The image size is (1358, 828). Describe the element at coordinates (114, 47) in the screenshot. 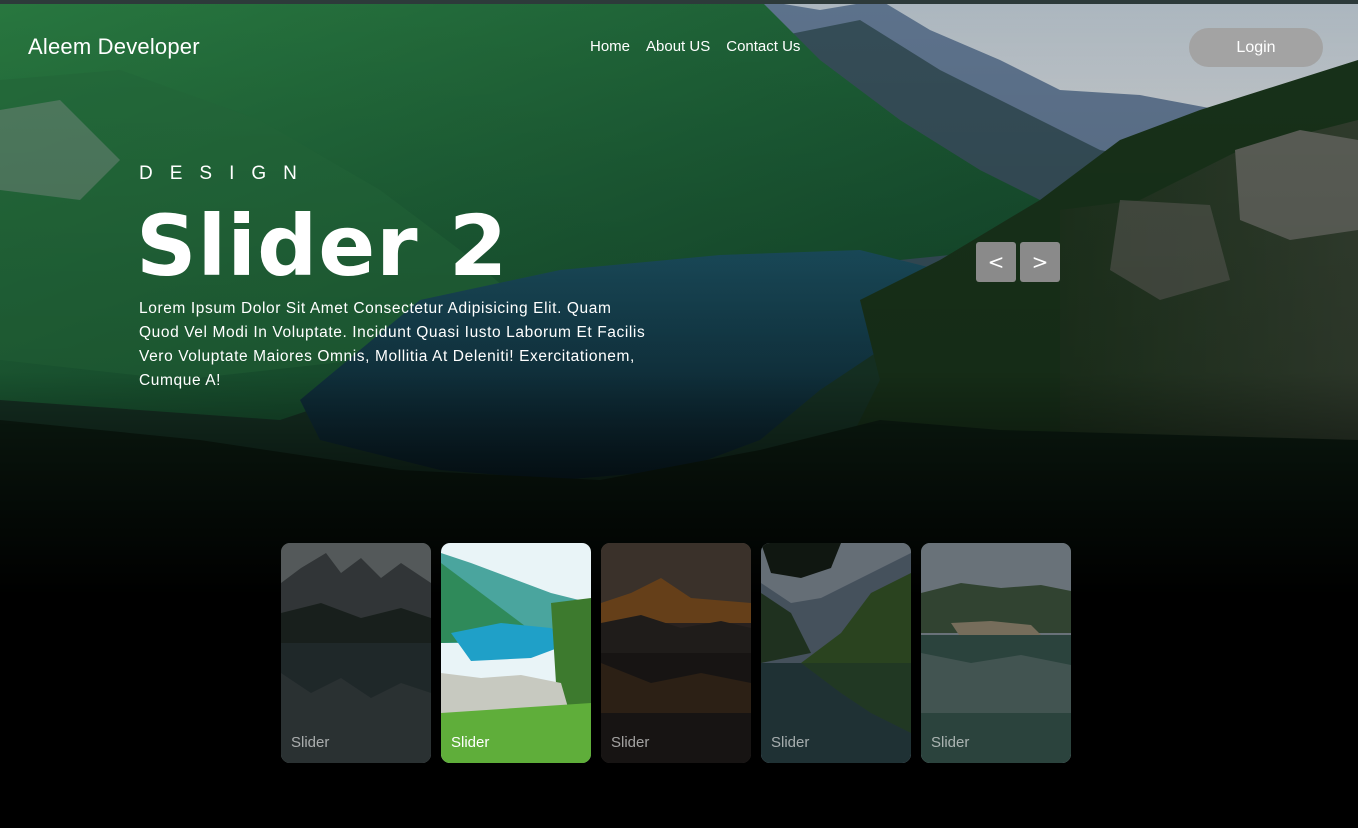

I see `brand-logo: Aleem Developer` at that location.